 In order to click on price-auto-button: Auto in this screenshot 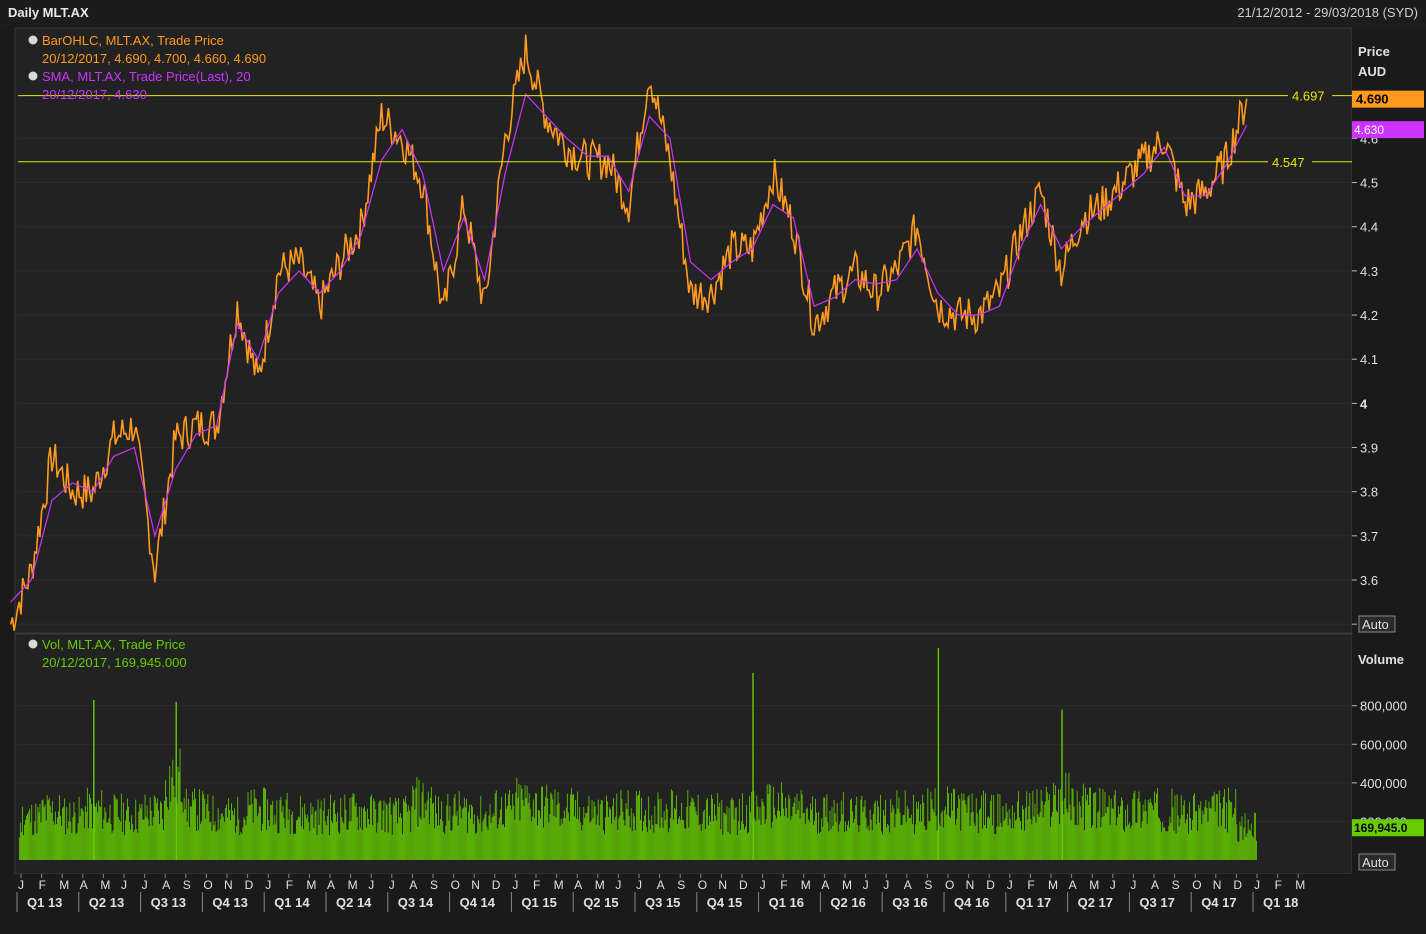, I will do `click(1377, 624)`.